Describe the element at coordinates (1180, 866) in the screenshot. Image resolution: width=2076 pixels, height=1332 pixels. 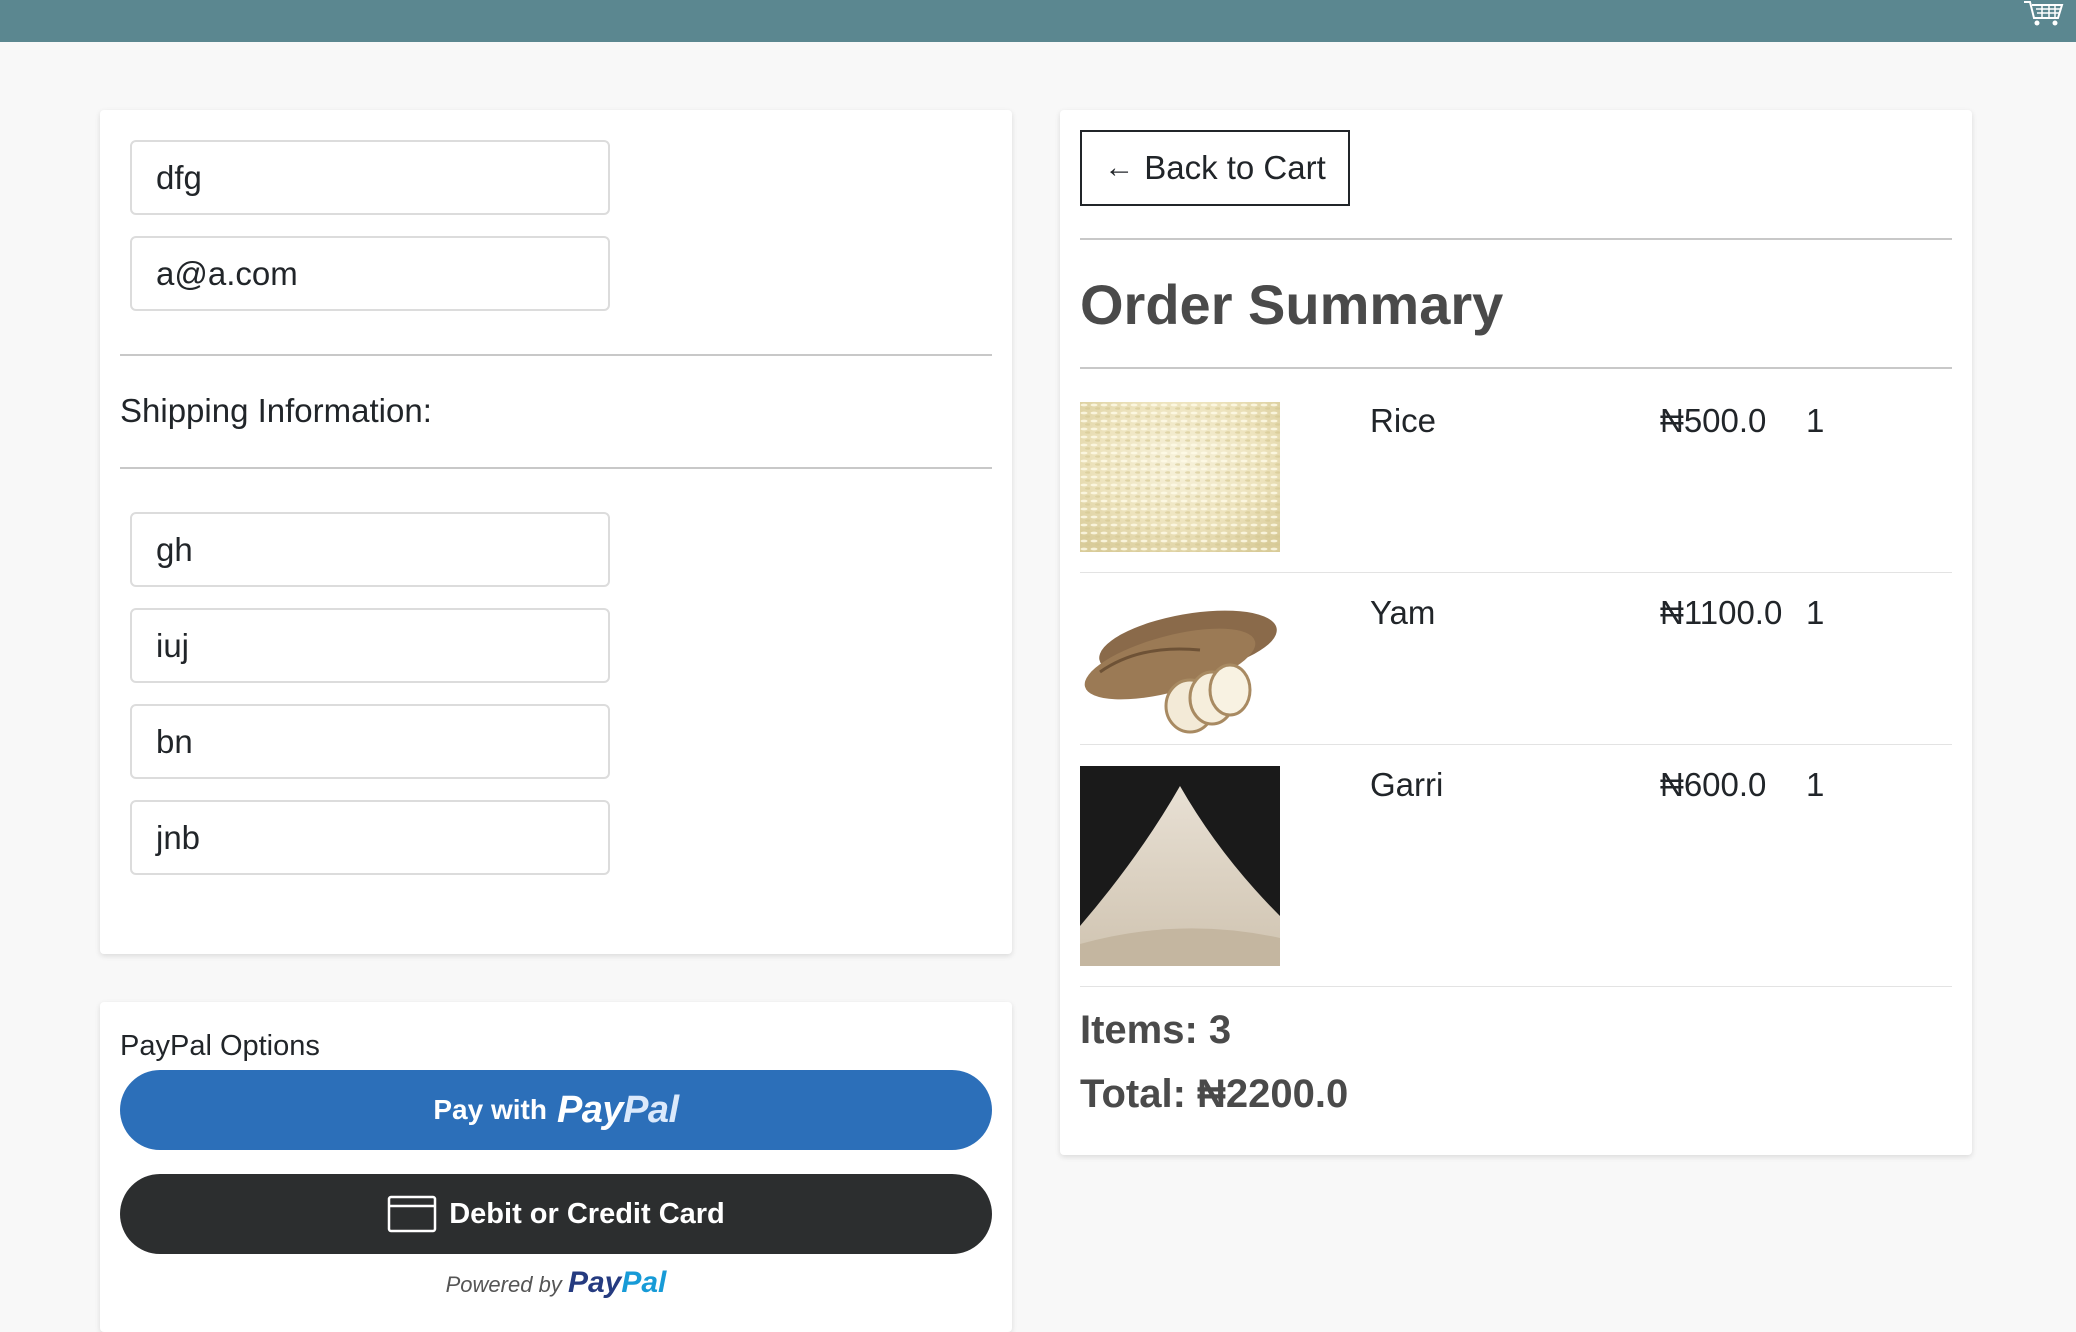
I see `garri-image` at that location.